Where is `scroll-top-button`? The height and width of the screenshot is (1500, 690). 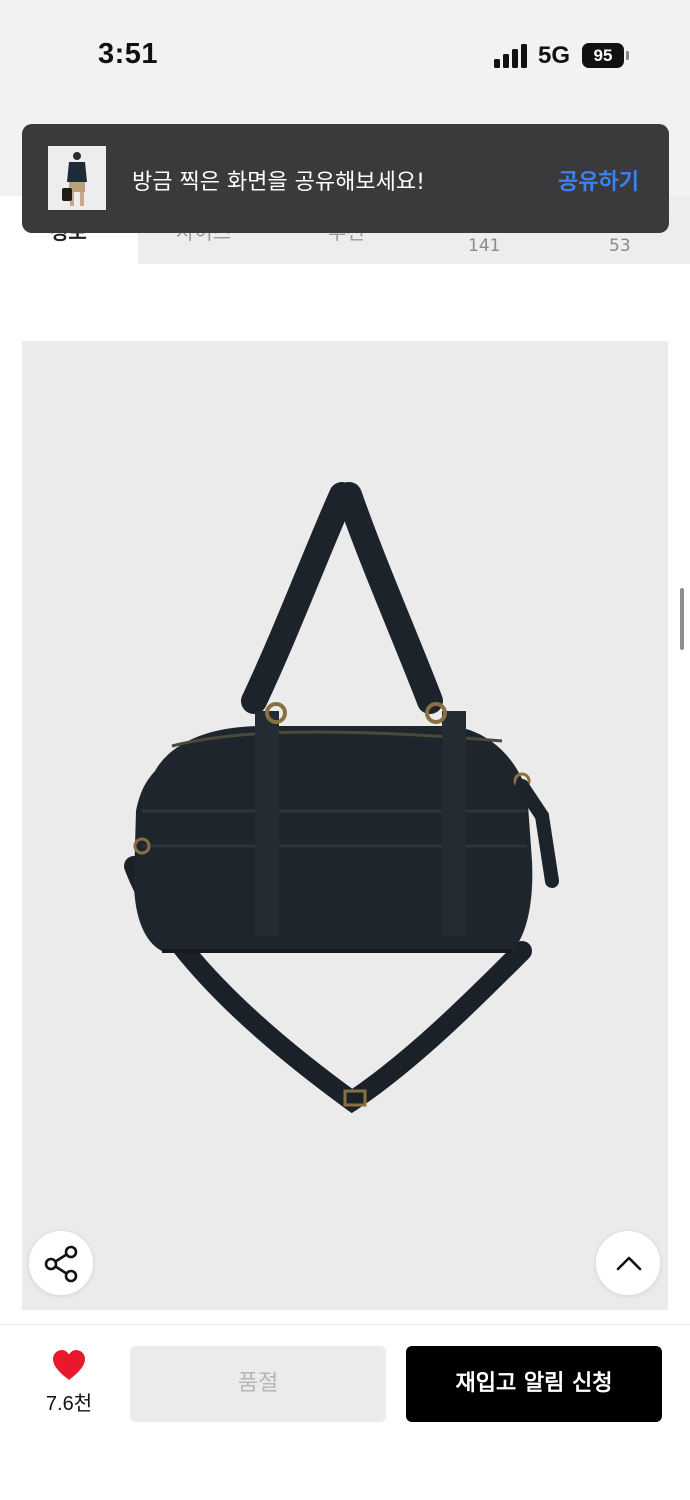 scroll-top-button is located at coordinates (628, 1263).